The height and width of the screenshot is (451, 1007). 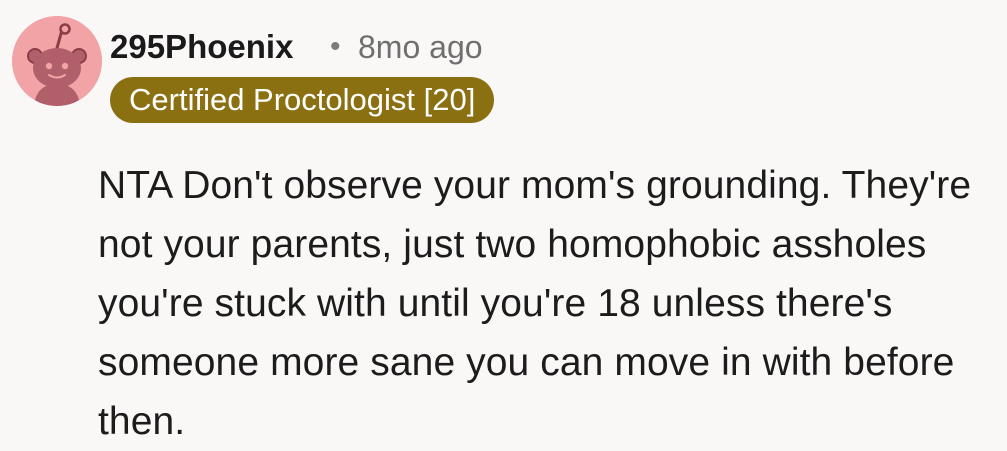 What do you see at coordinates (201, 47) in the screenshot?
I see `username-link: 295Phoenix` at bounding box center [201, 47].